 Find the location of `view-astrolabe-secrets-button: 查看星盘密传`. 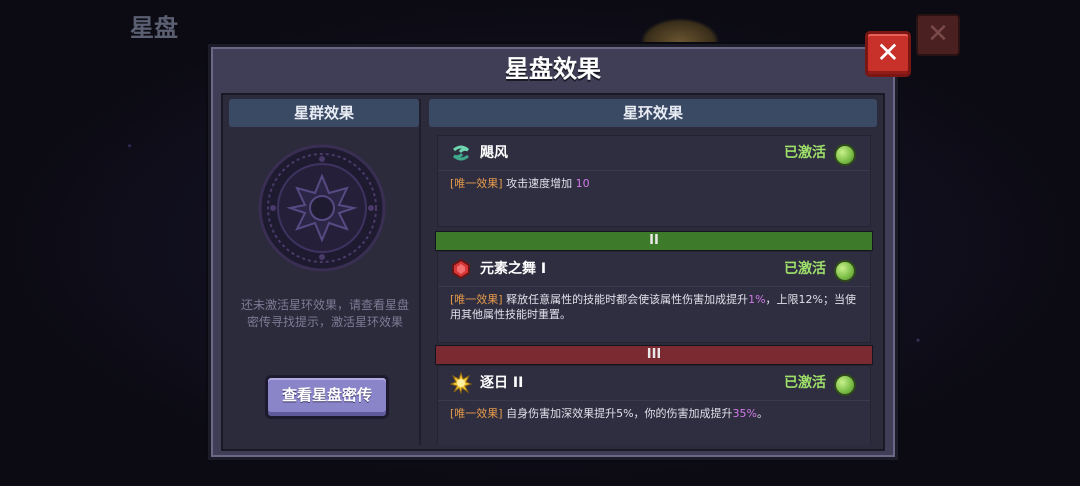

view-astrolabe-secrets-button: 查看星盘密传 is located at coordinates (327, 397).